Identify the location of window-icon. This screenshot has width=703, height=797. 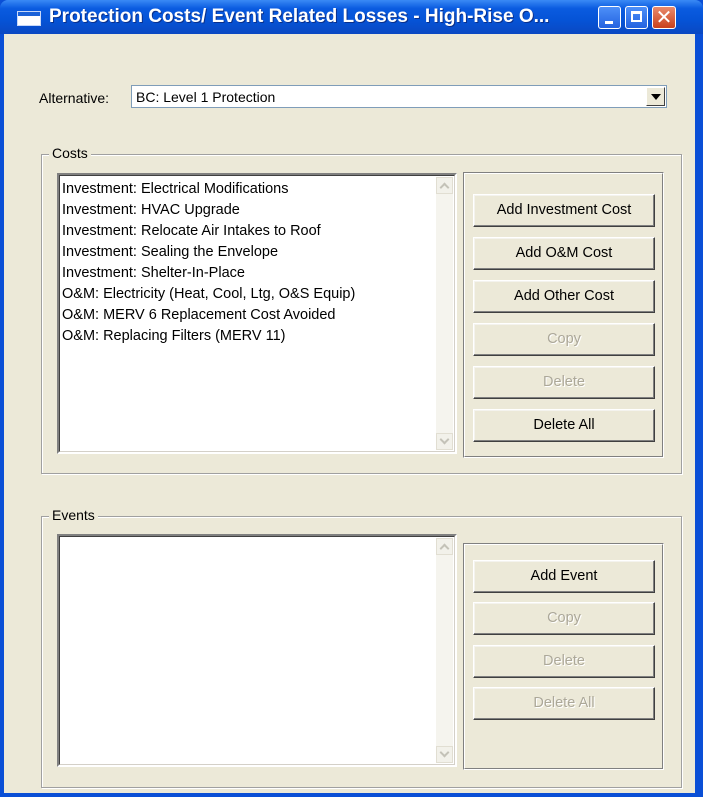
(29, 18).